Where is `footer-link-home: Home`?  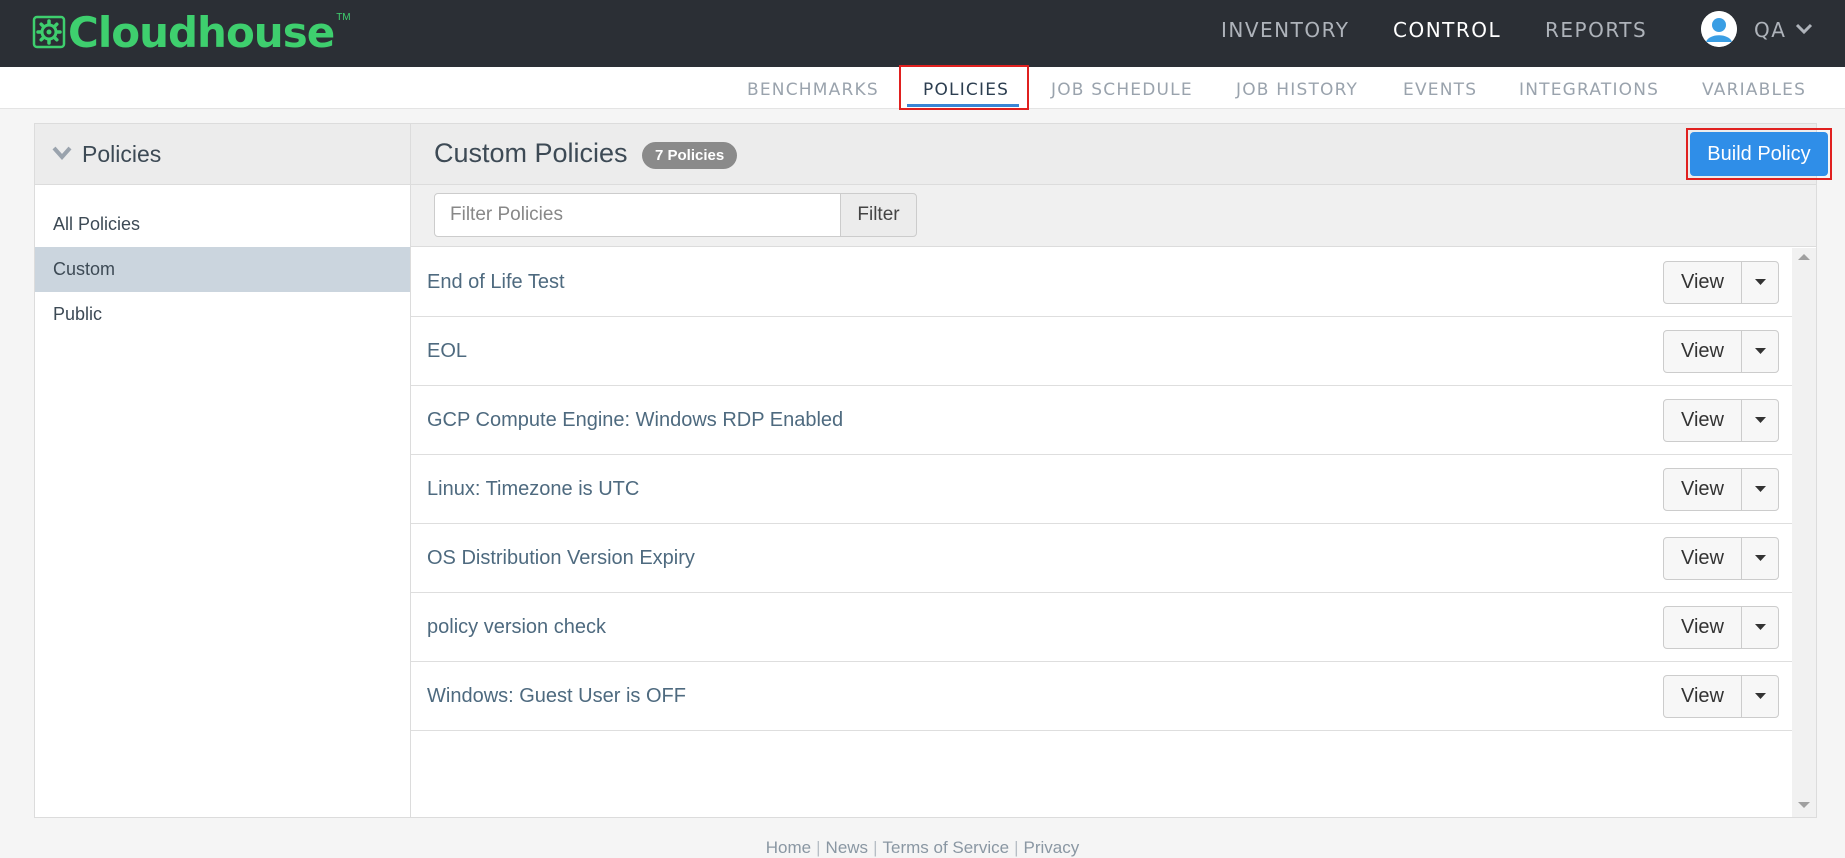 footer-link-home: Home is located at coordinates (788, 847).